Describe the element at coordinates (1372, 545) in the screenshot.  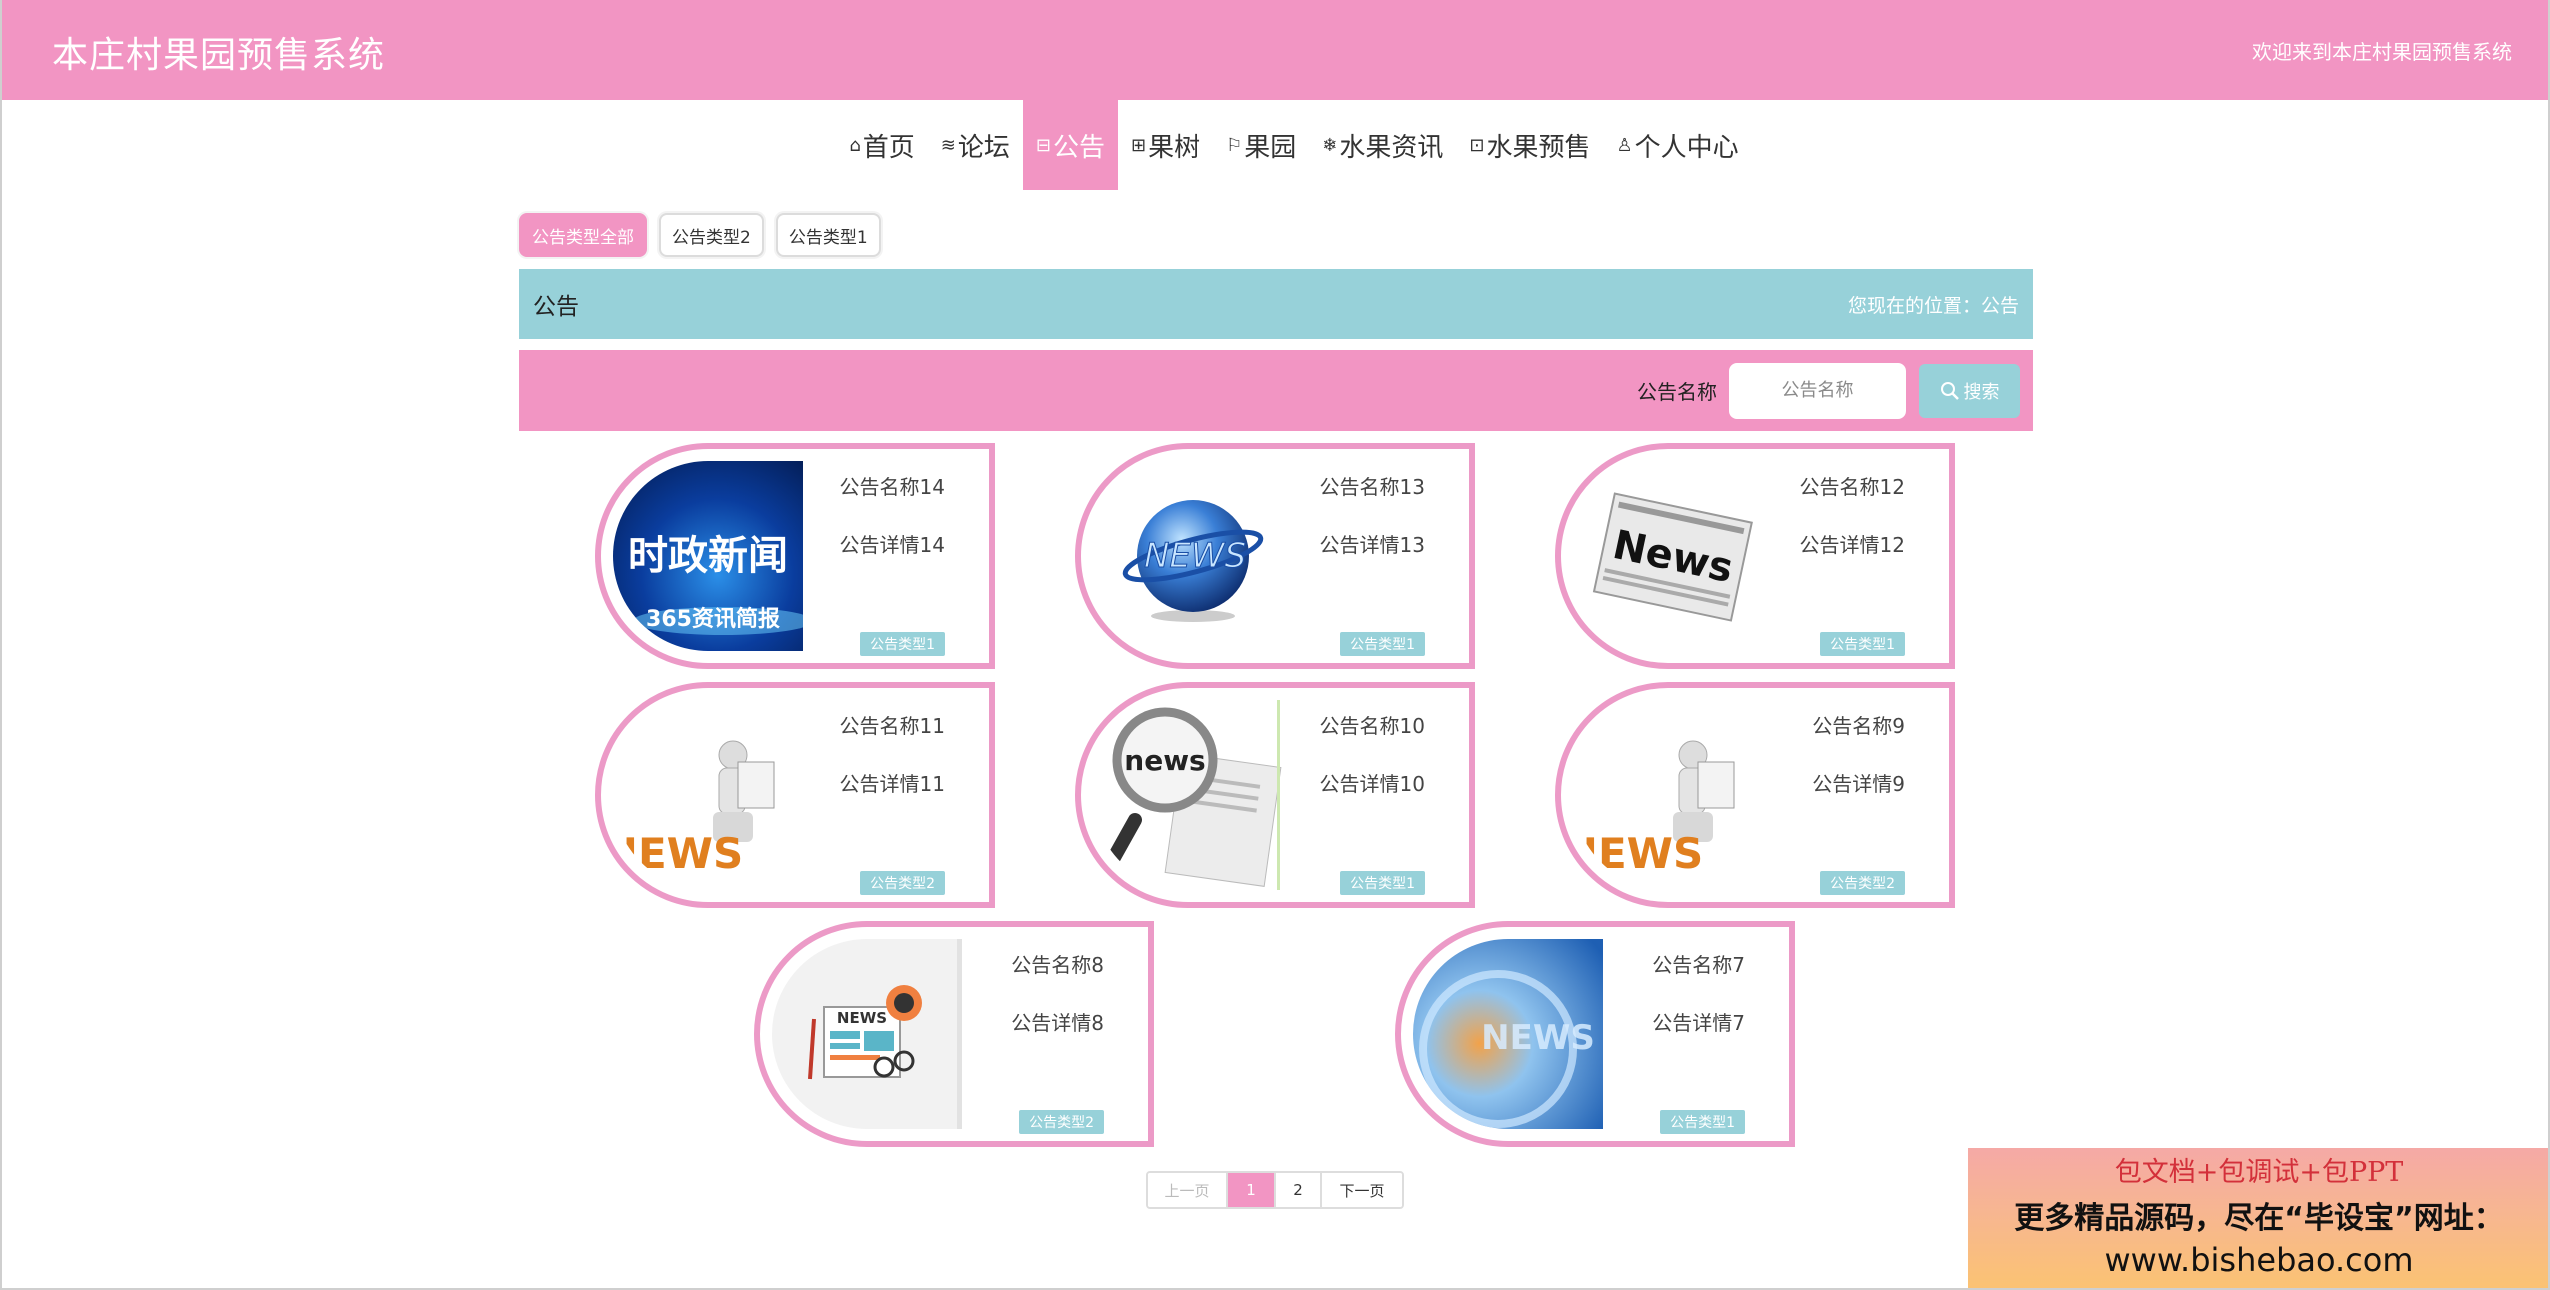
I see `notice-detail: 公告详情13` at that location.